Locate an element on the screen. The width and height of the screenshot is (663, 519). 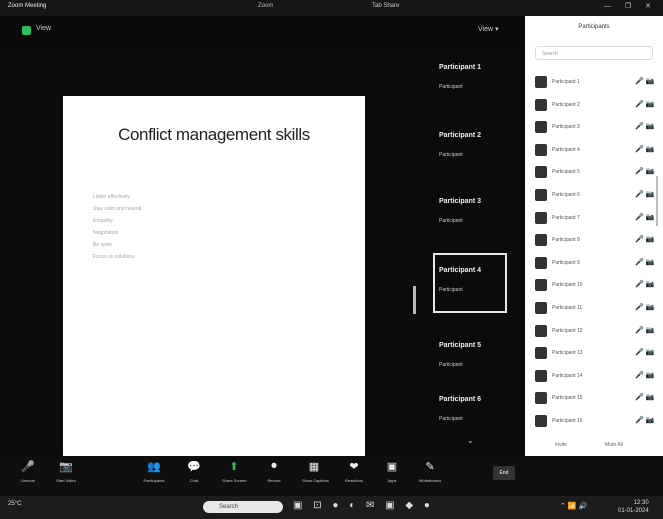
participant-name: Participant 1 is located at coordinates (566, 82).